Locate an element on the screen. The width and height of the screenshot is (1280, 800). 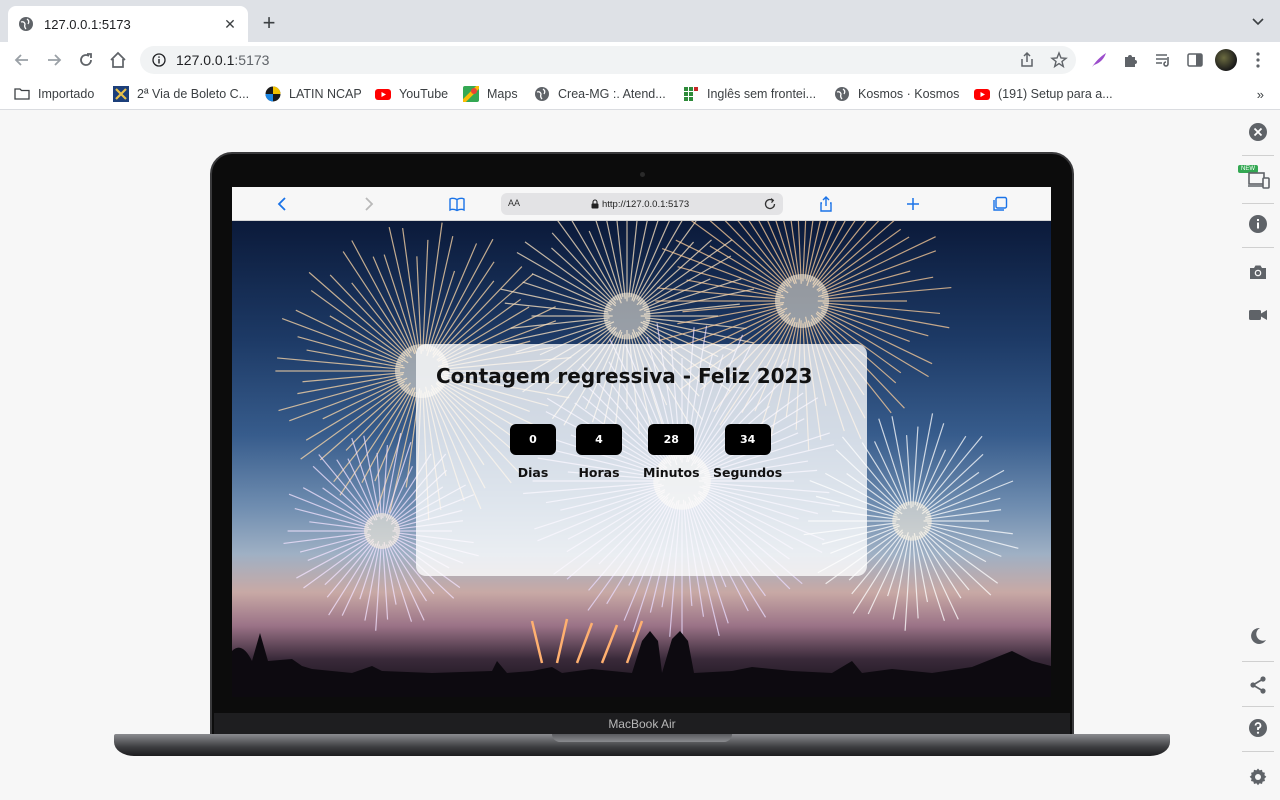
profile-avatar is located at coordinates (1226, 60).